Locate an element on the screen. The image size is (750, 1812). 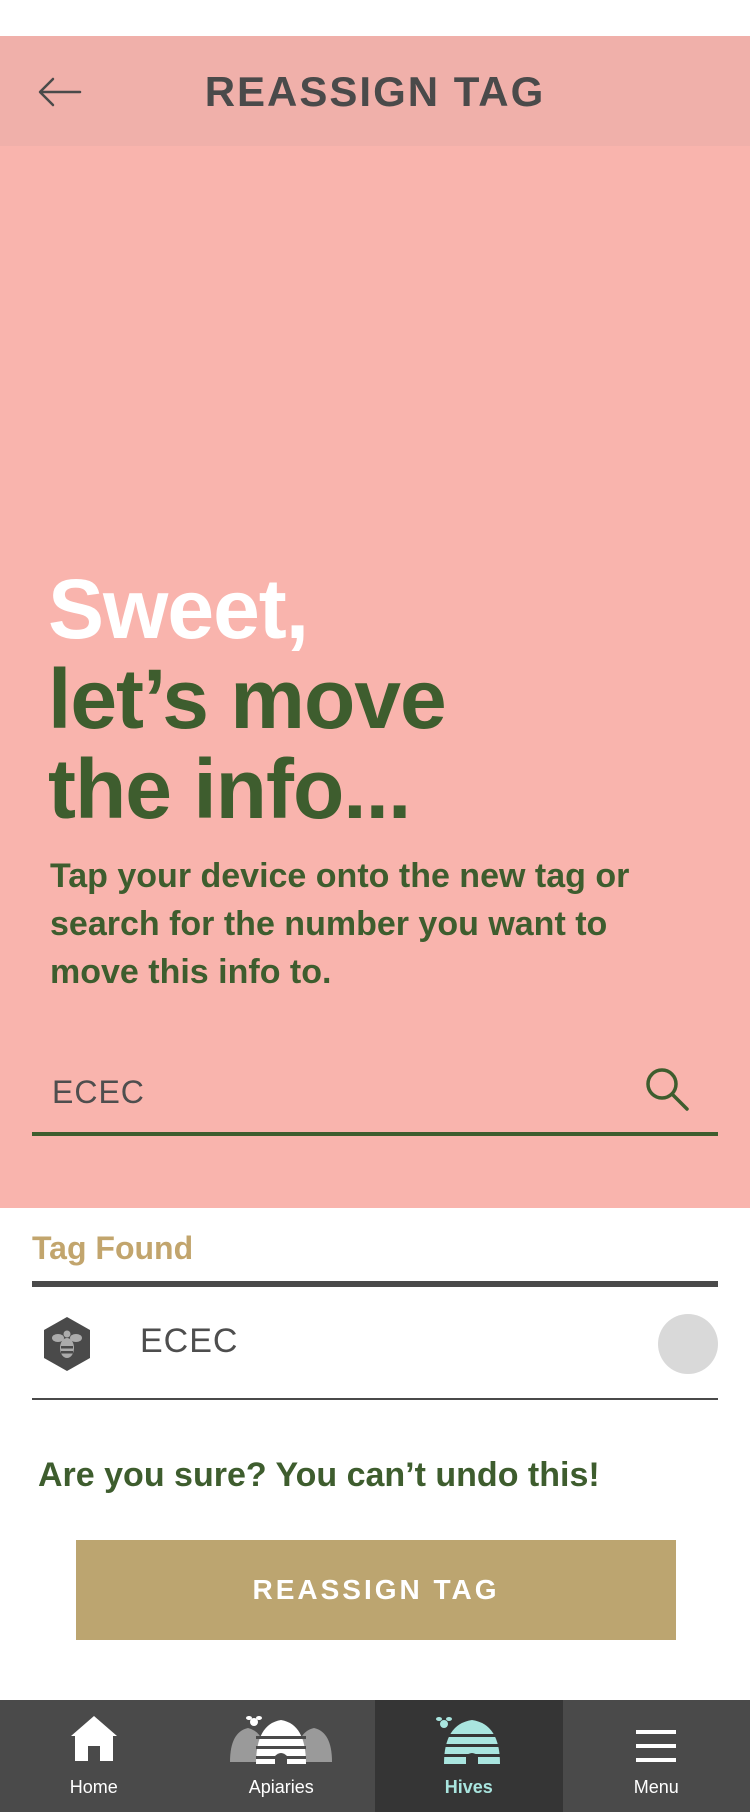
bottom-nav: Home Apiaries Hives Menu is located at coordinates (375, 1756).